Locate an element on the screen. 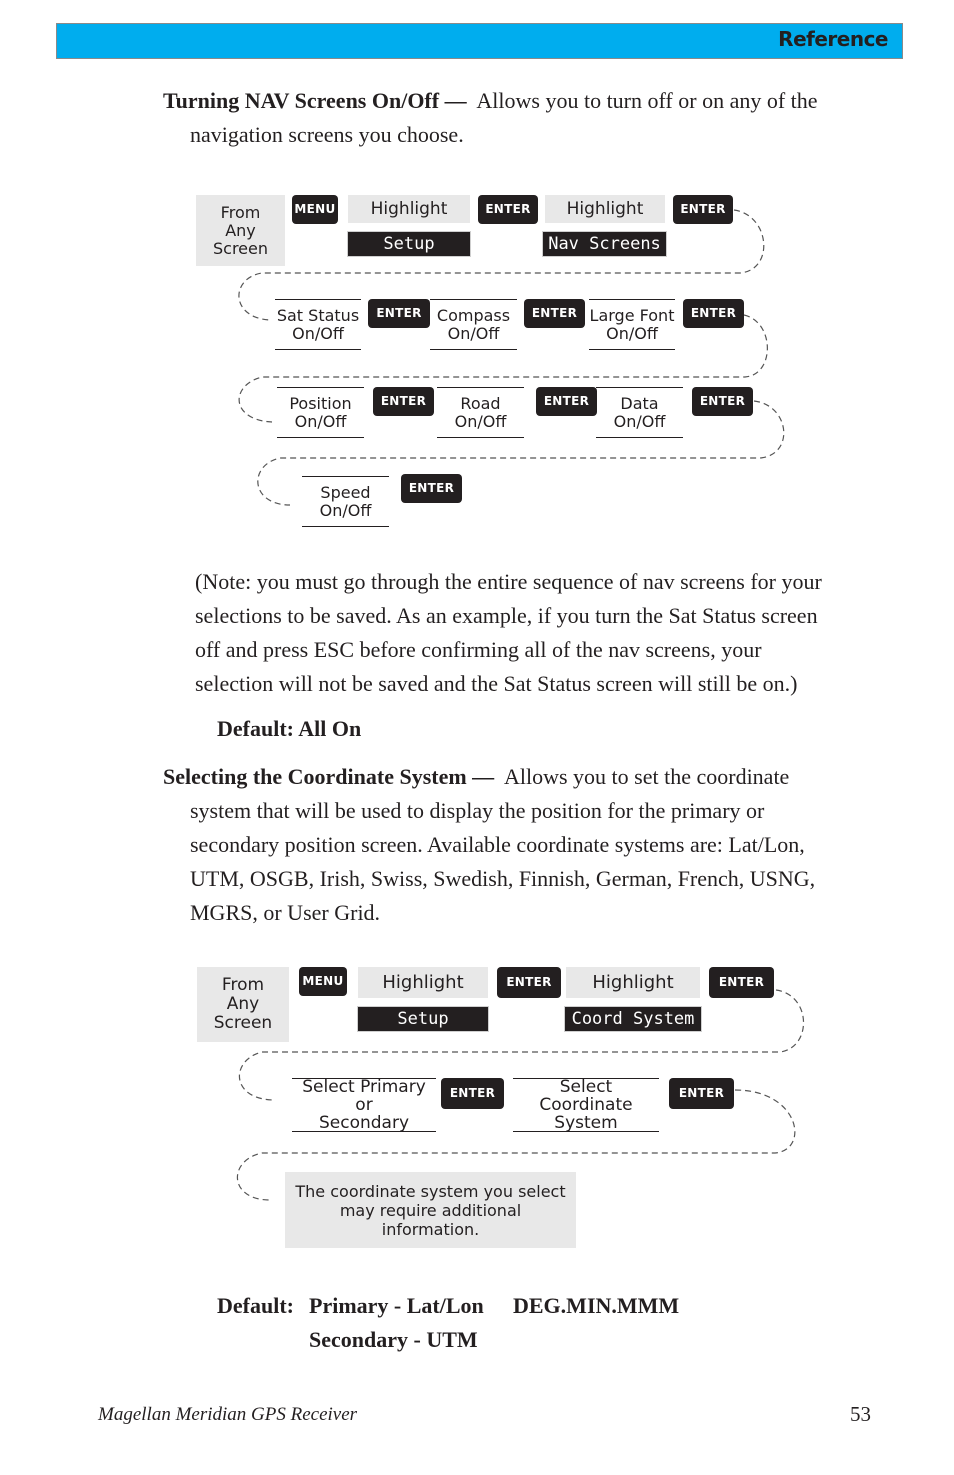  coord-intro-line: Allows you to set the coordinate is located at coordinates (646, 776).